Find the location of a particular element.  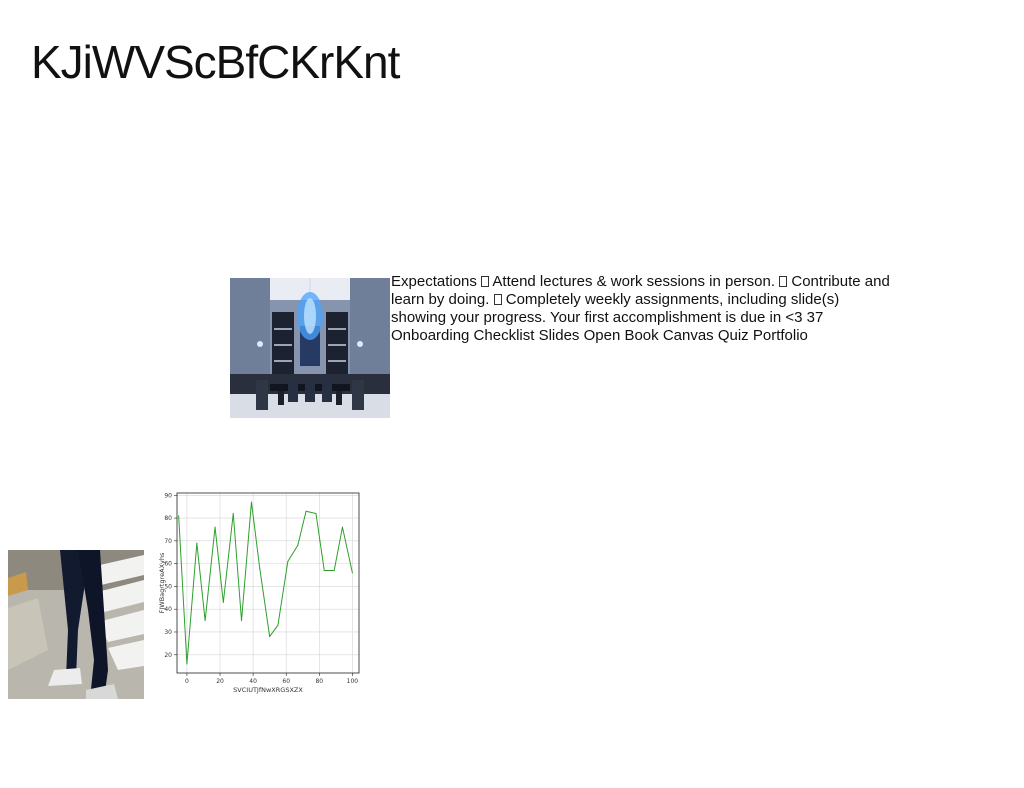

chart-series is located at coordinates (265, 583).